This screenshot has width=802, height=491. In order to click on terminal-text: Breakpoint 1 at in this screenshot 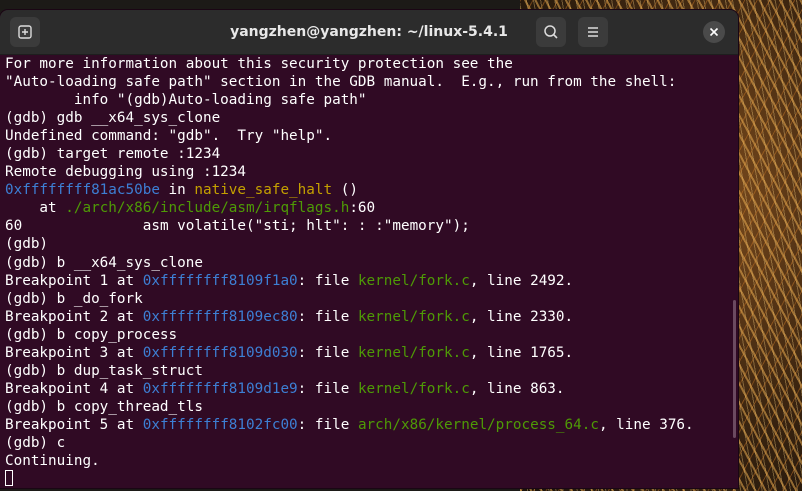, I will do `click(74, 280)`.